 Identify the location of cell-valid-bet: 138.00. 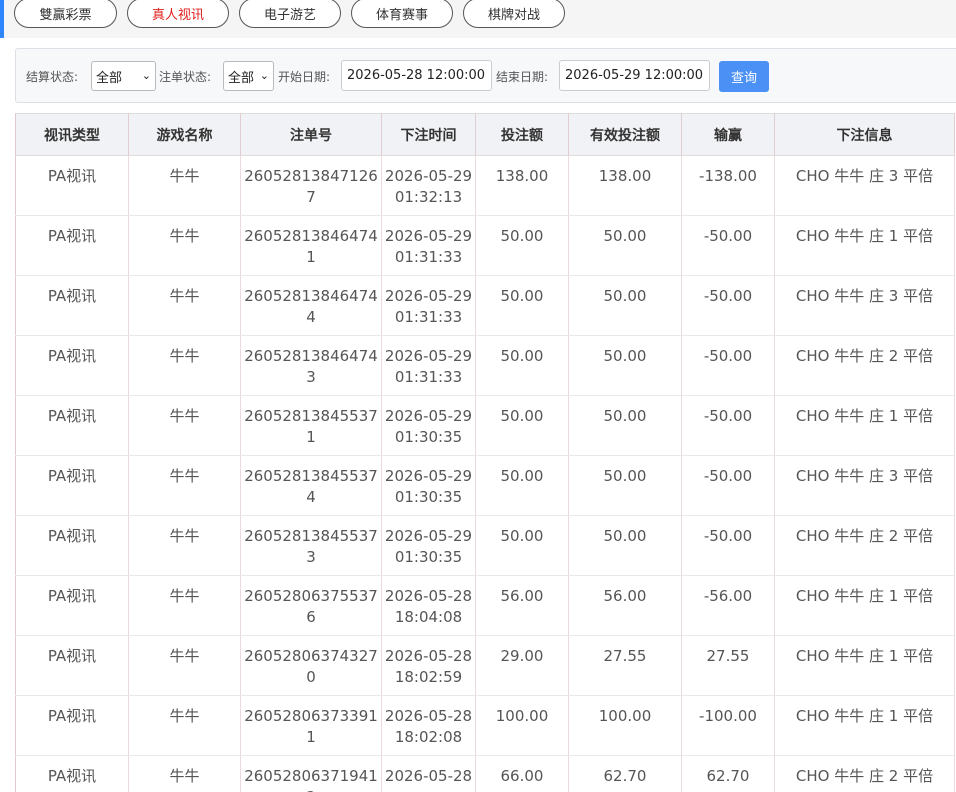
(625, 185).